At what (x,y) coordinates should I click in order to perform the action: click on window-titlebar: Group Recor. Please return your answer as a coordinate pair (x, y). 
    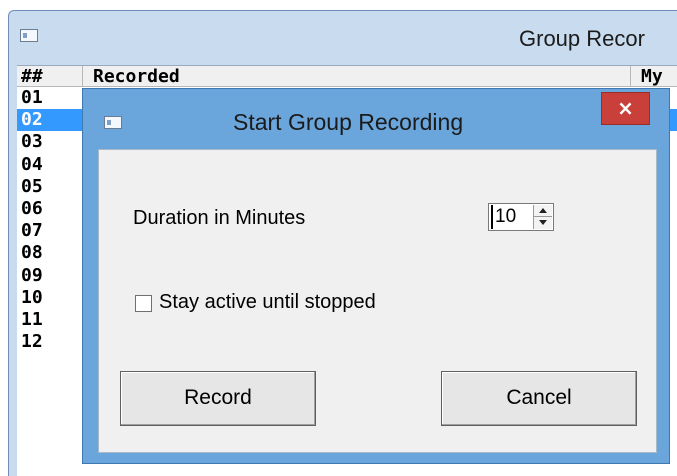
    Looking at the image, I should click on (343, 38).